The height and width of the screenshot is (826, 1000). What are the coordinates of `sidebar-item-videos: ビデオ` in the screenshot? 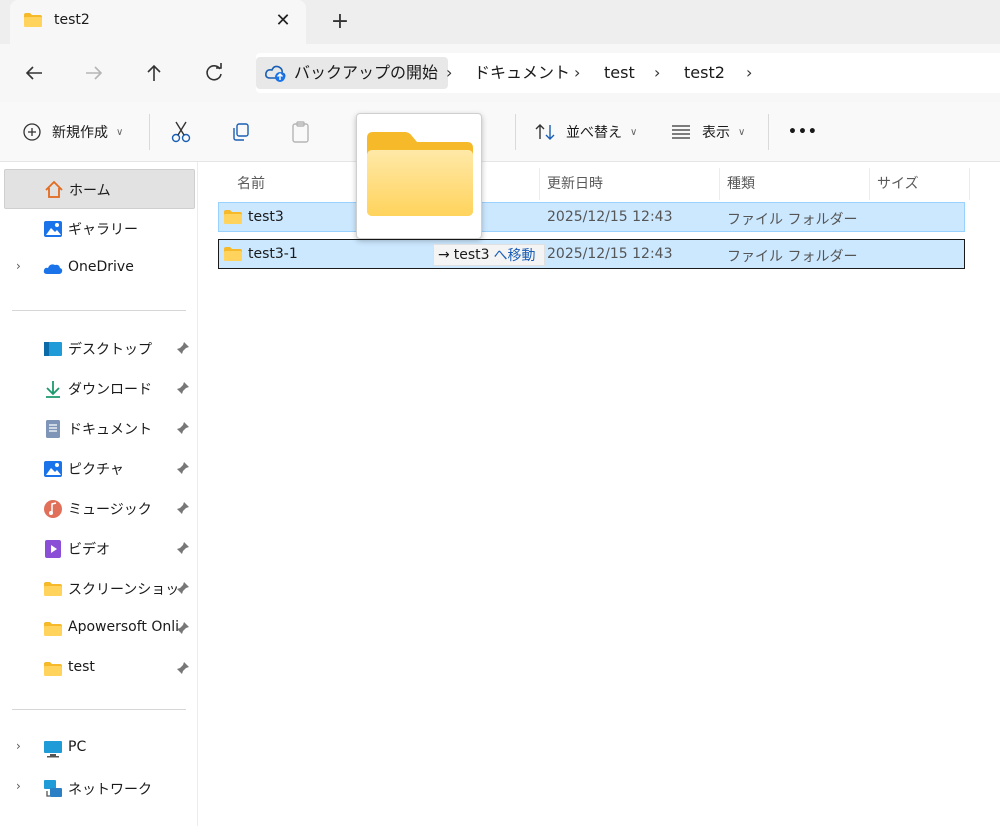 It's located at (99, 549).